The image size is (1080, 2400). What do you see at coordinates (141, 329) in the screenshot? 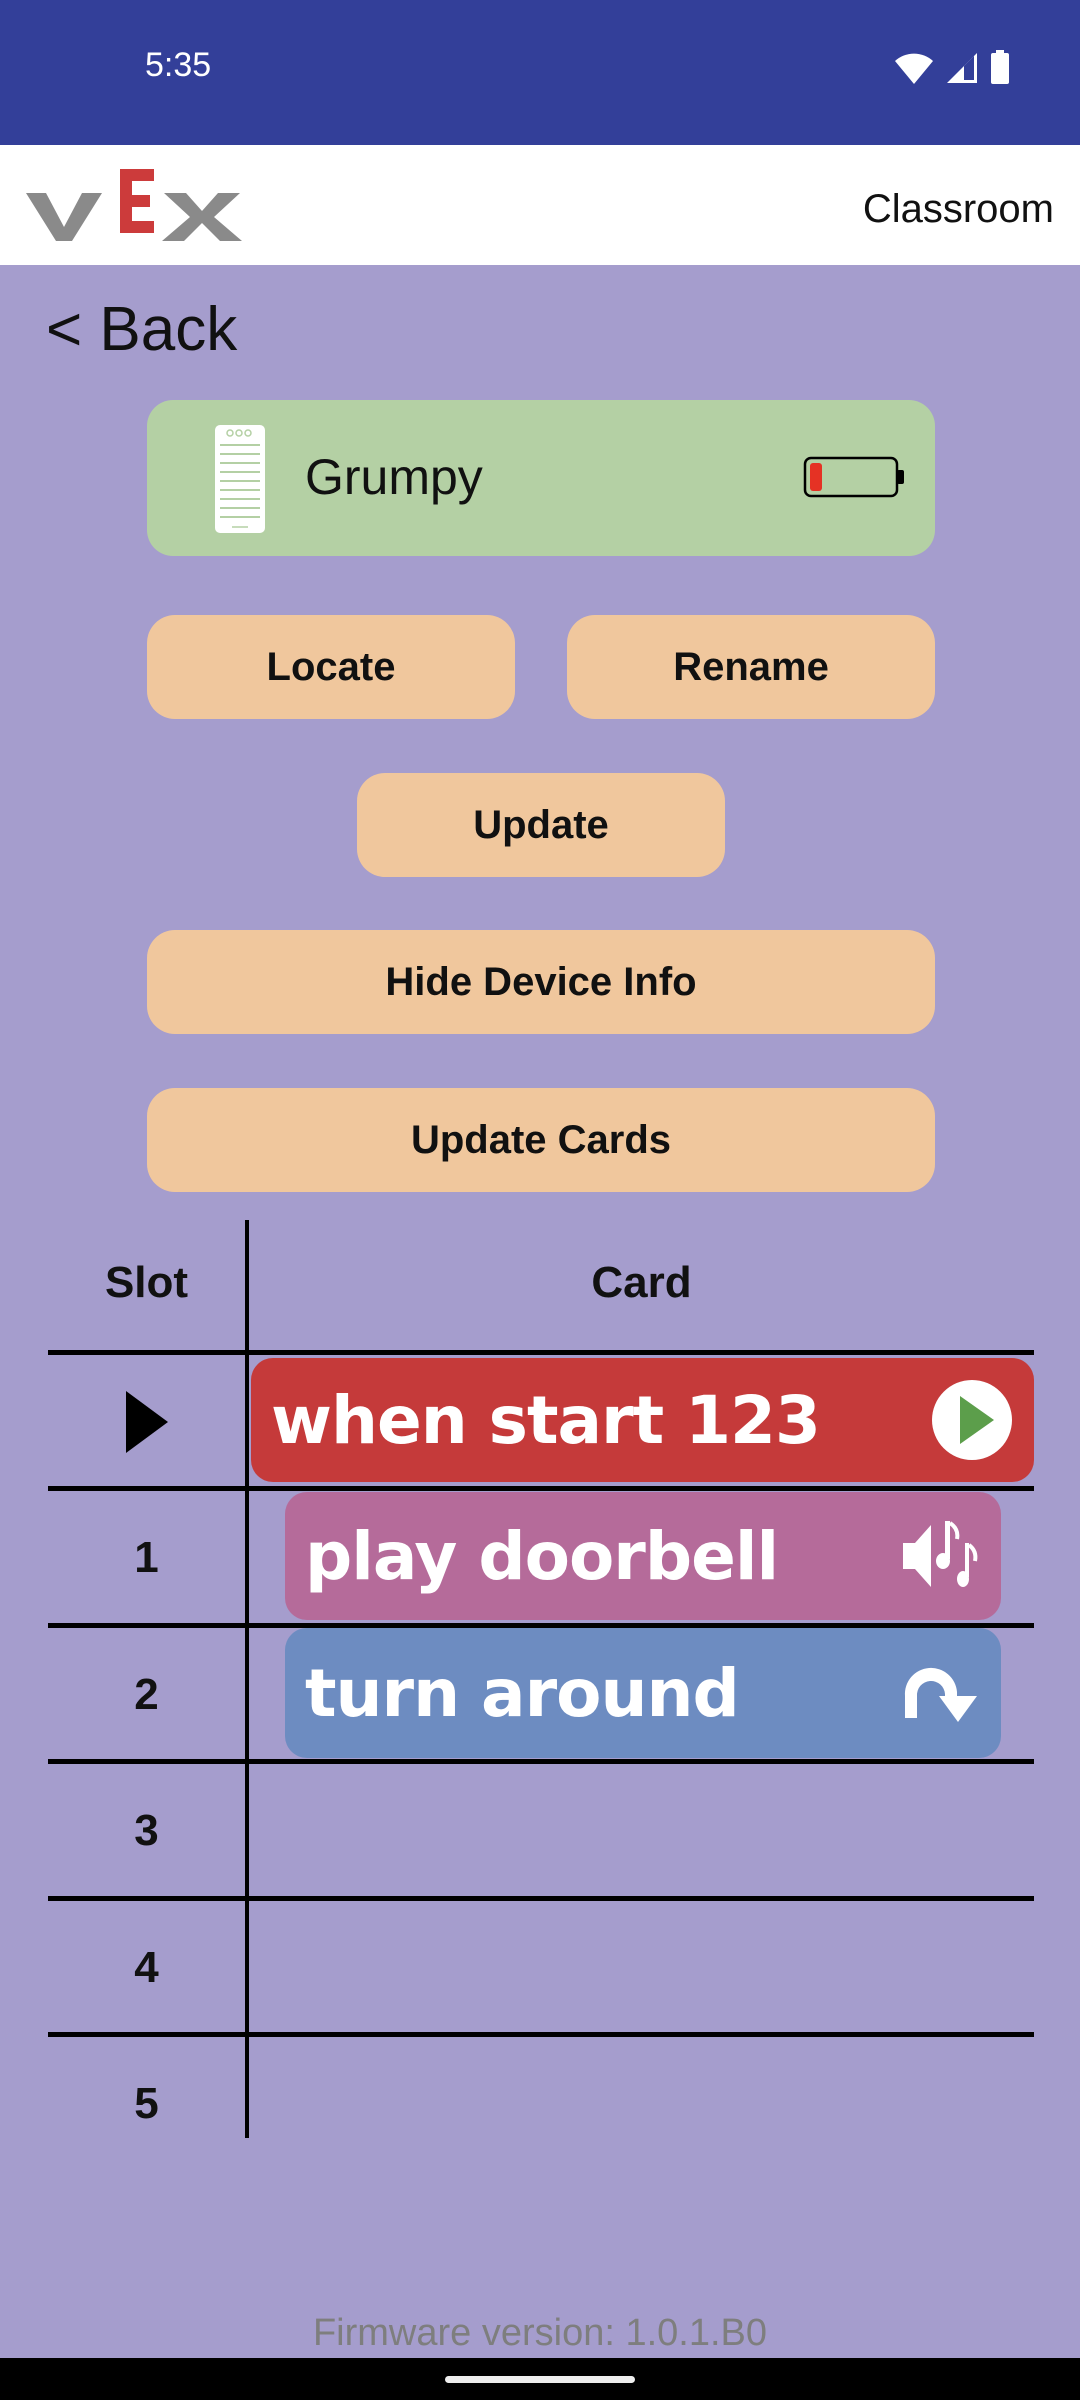
I see `back-link: < Back` at bounding box center [141, 329].